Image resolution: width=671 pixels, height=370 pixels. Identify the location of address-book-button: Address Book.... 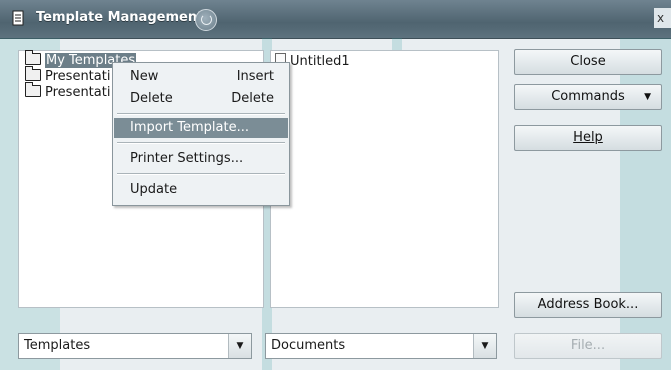
(588, 305).